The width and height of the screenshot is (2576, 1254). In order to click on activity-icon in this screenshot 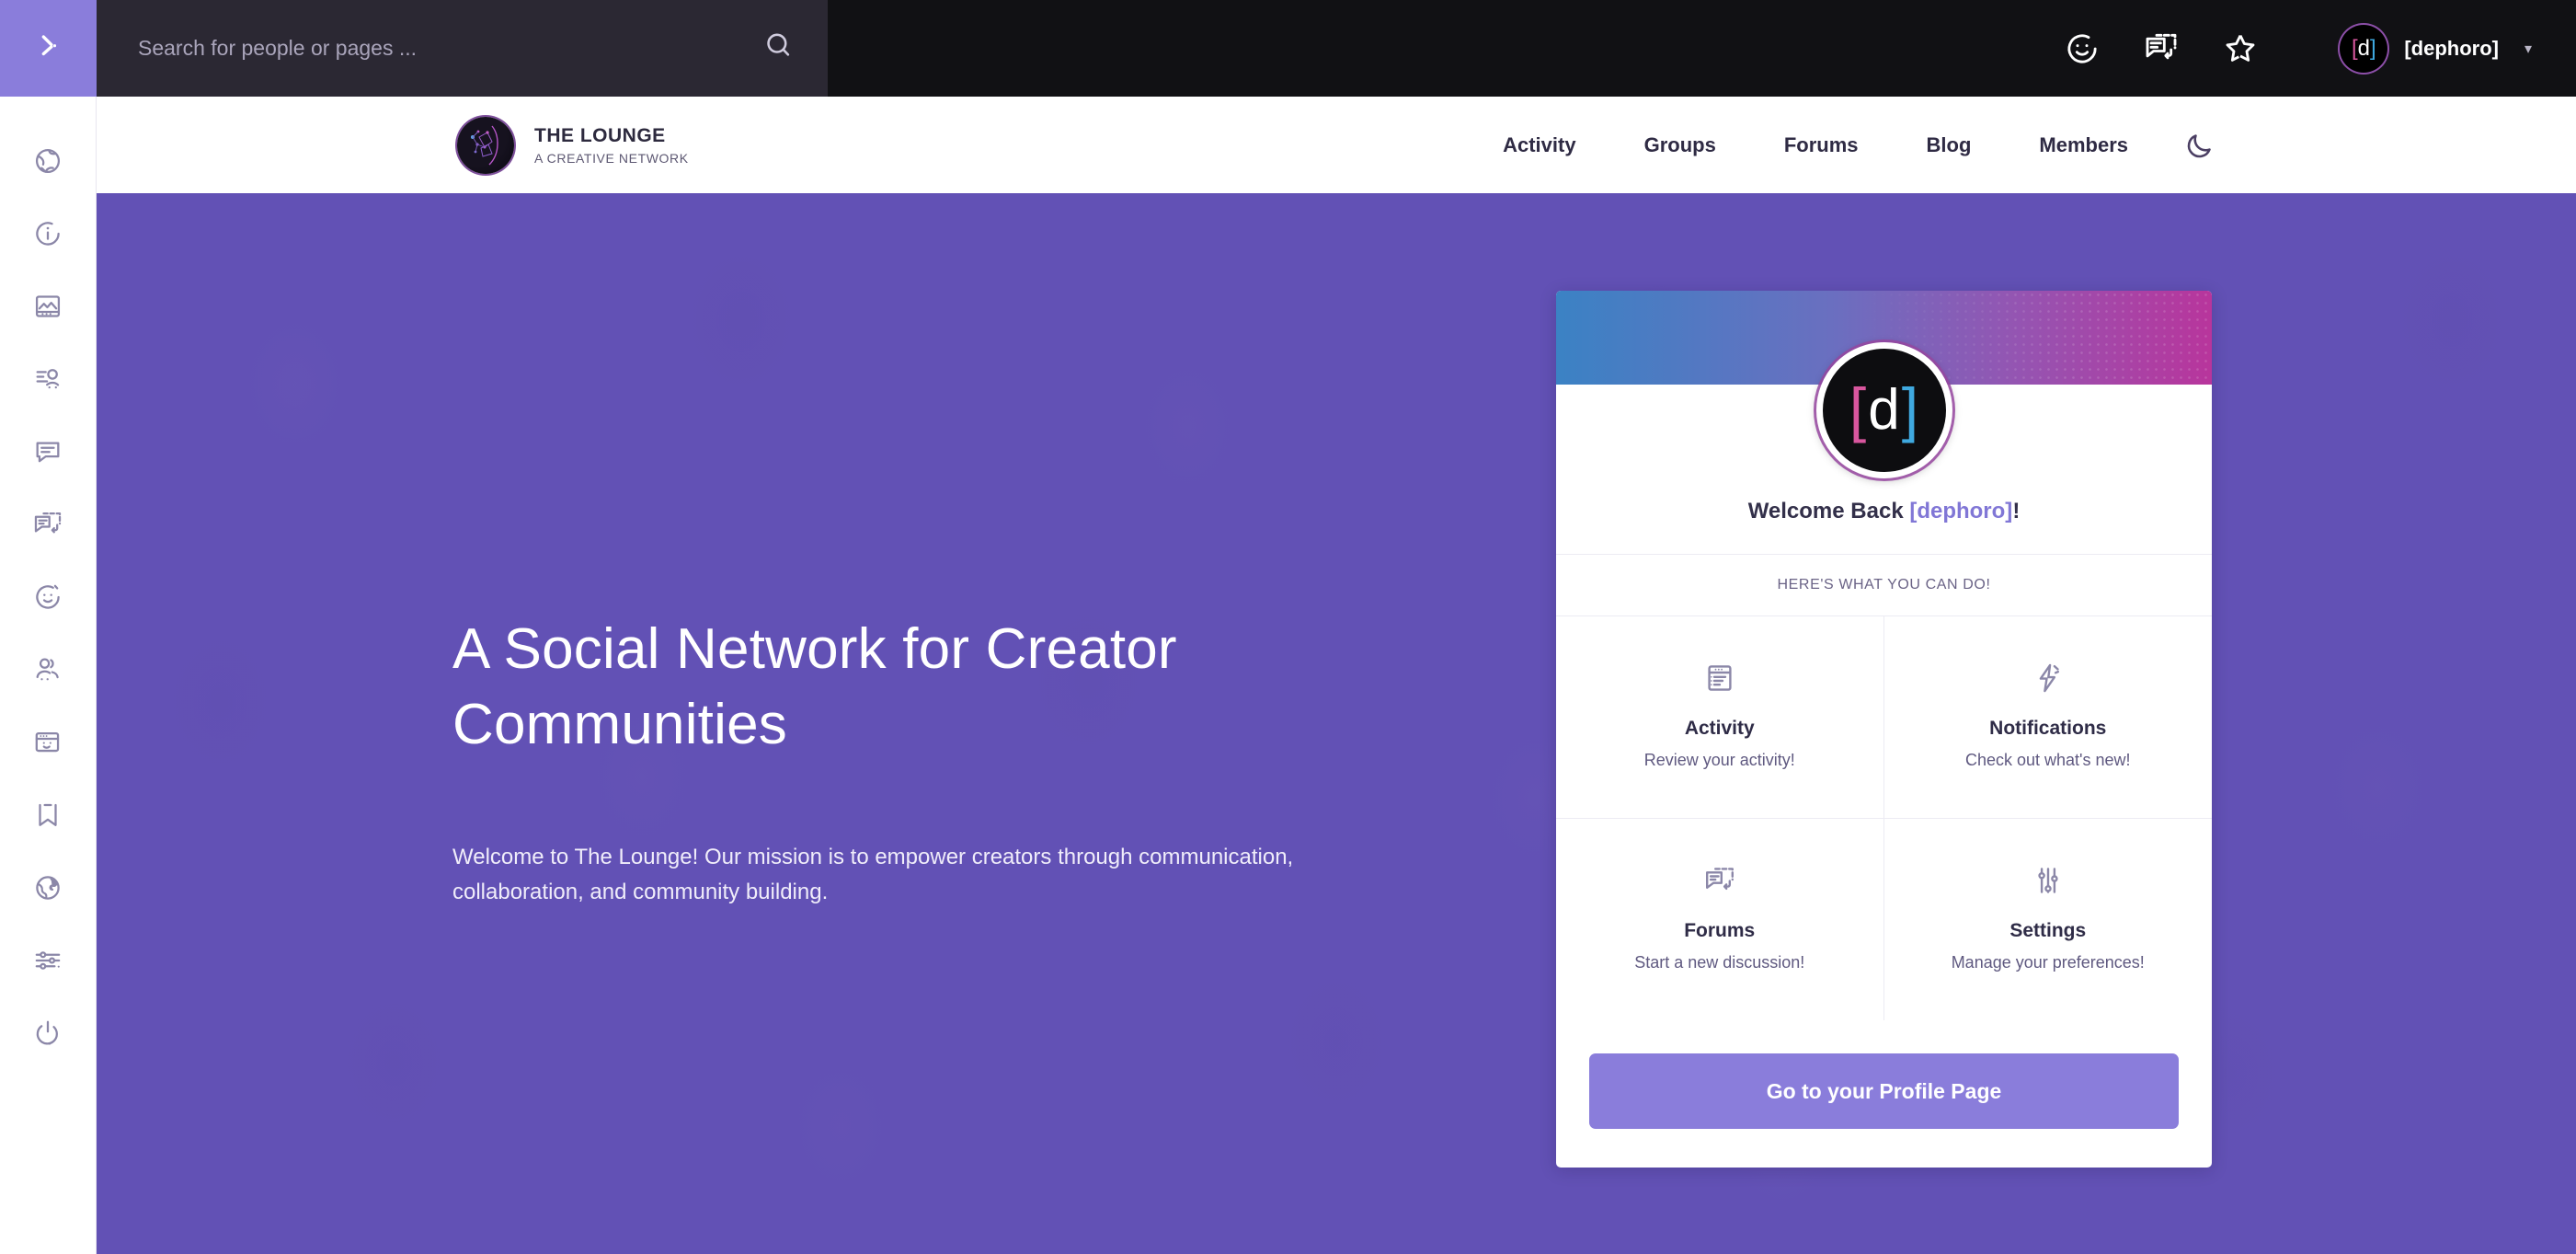, I will do `click(1719, 678)`.